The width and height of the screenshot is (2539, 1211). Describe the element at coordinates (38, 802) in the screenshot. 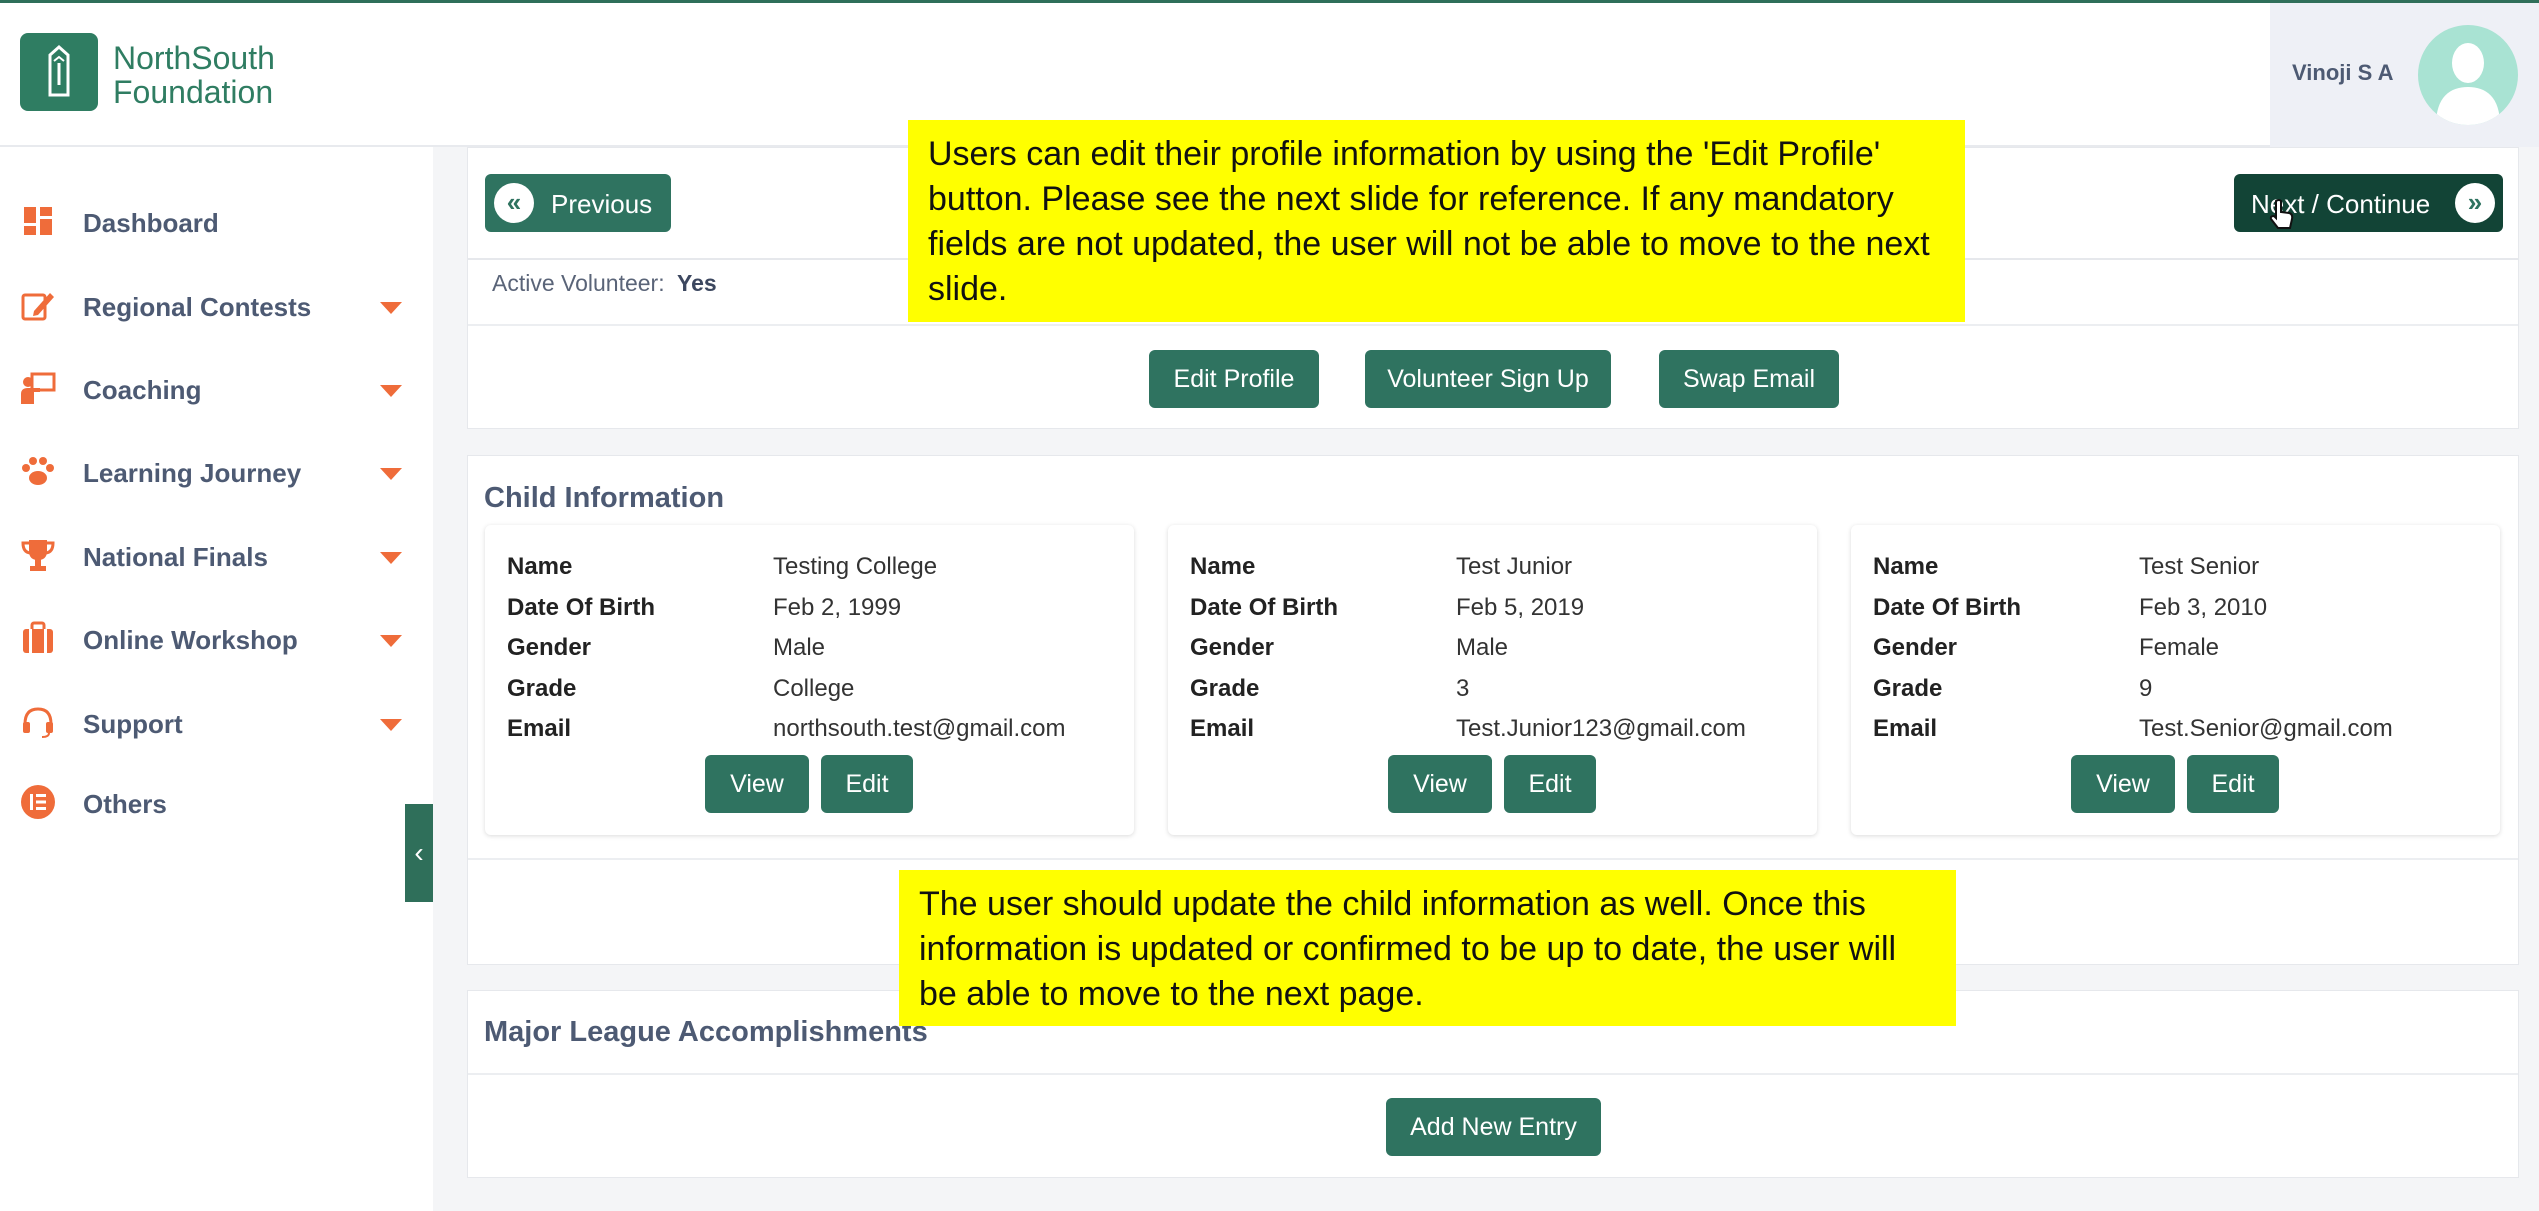

I see `list-icon` at that location.